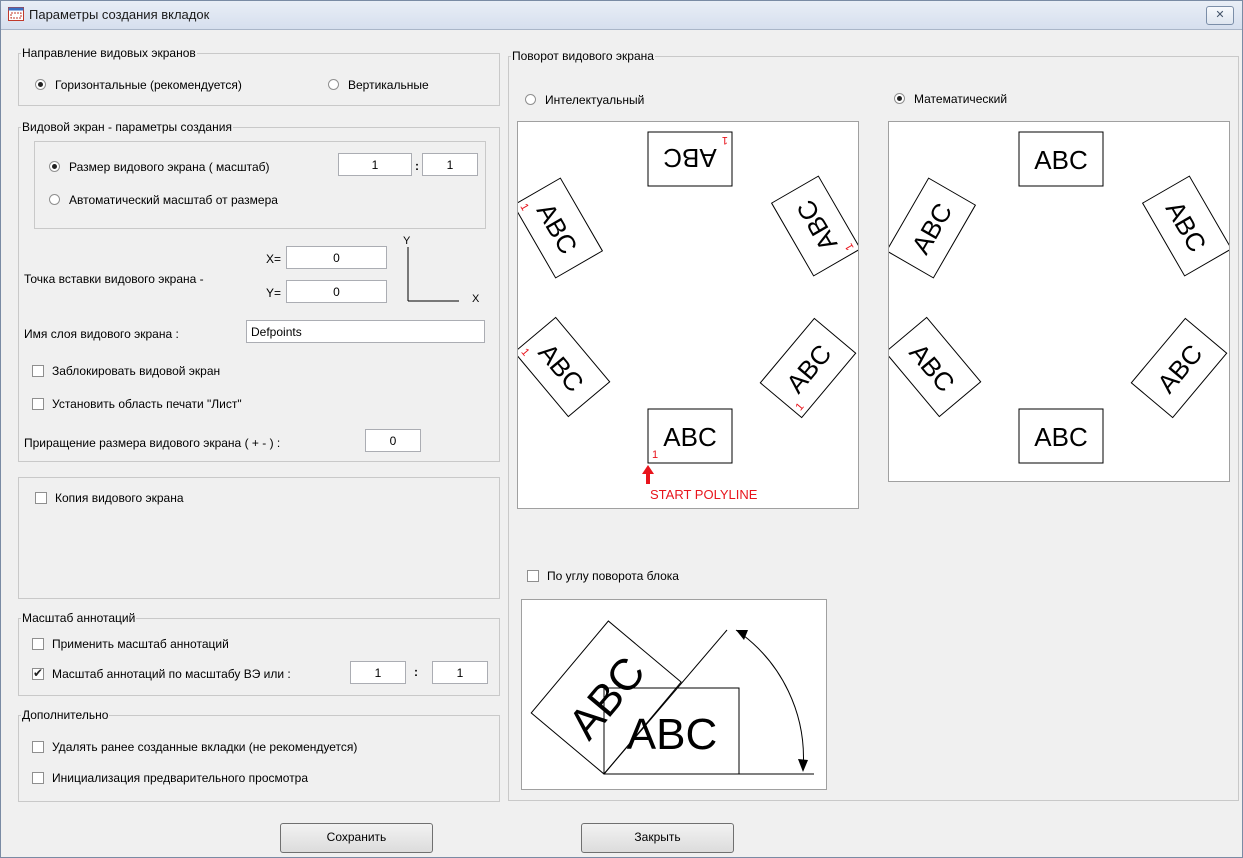  What do you see at coordinates (180, 778) in the screenshot?
I see `init-preview-label: Инициализация предварительного просмотра` at bounding box center [180, 778].